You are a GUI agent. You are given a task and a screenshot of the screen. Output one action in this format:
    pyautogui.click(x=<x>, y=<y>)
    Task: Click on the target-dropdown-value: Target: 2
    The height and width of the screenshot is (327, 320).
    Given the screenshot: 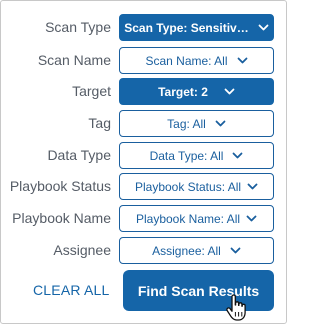 What is the action you would take?
    pyautogui.click(x=183, y=91)
    